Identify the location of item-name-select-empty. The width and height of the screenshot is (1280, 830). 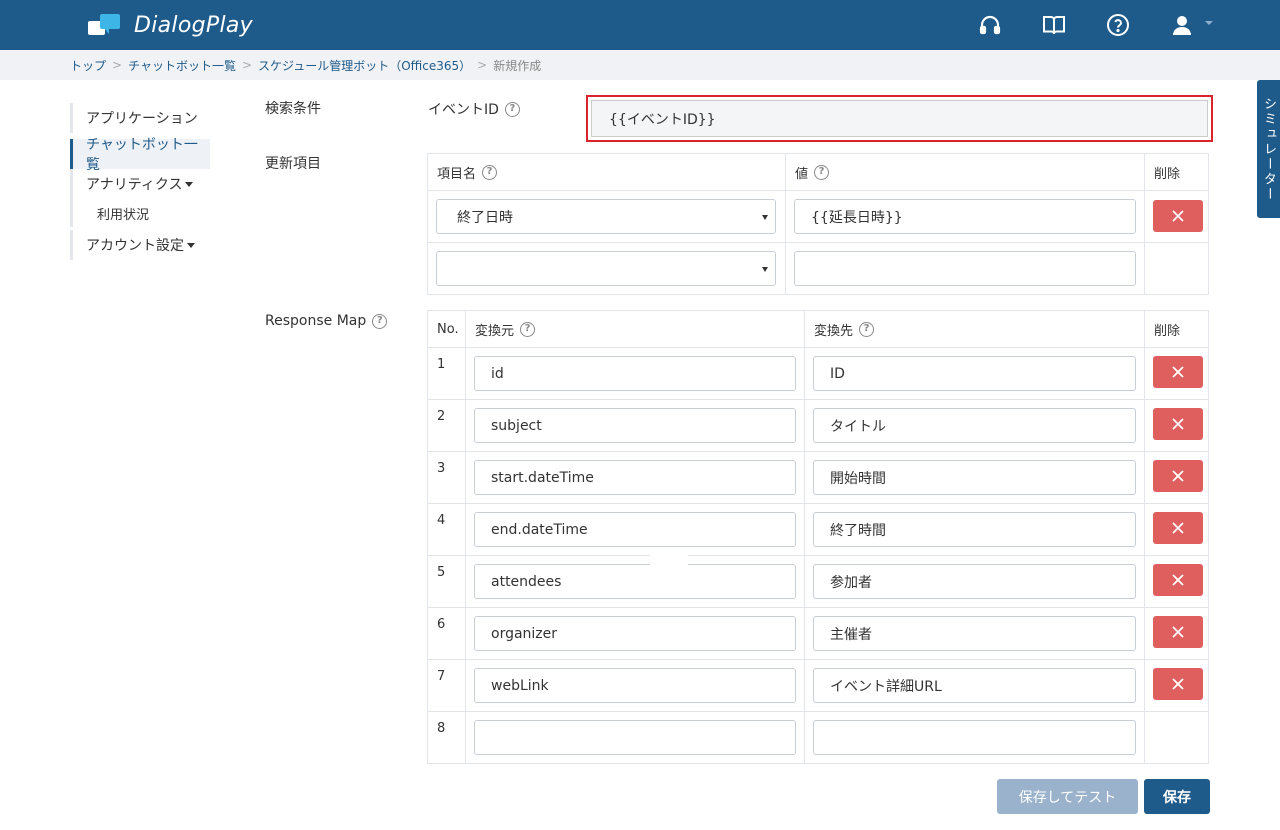
(606, 268).